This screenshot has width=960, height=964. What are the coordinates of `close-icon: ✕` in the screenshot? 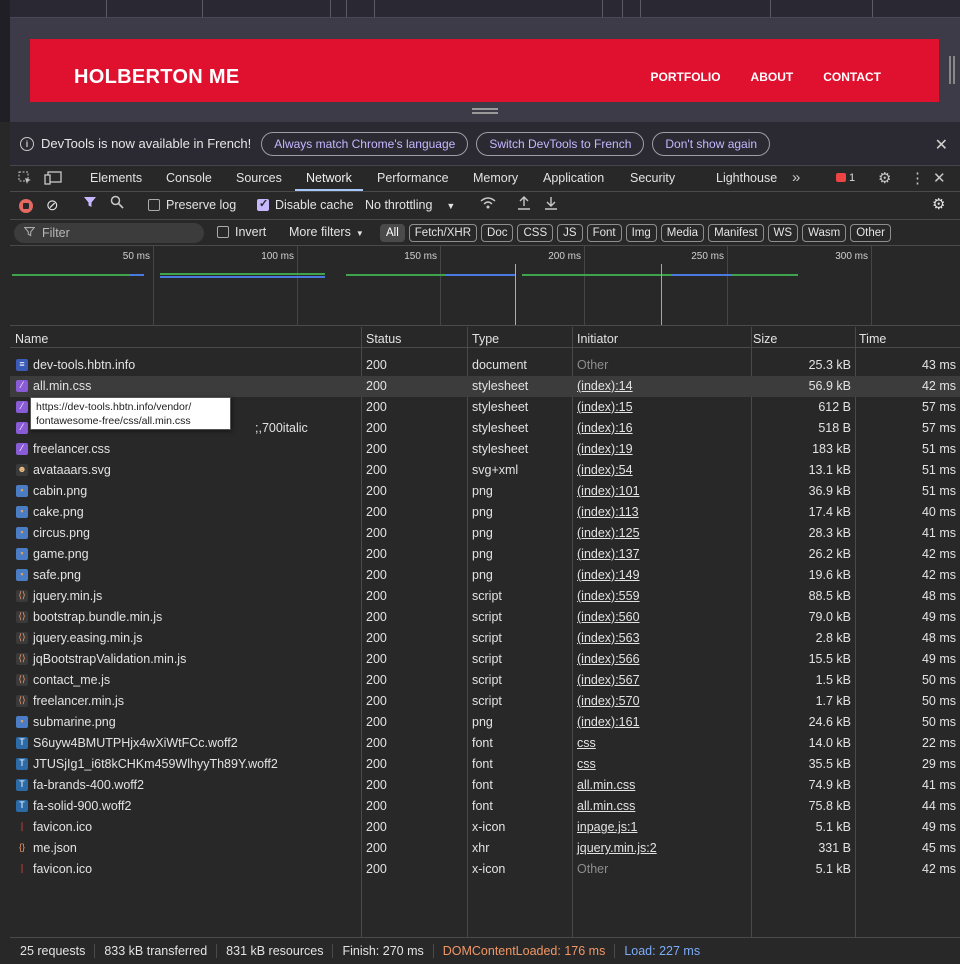 It's located at (941, 145).